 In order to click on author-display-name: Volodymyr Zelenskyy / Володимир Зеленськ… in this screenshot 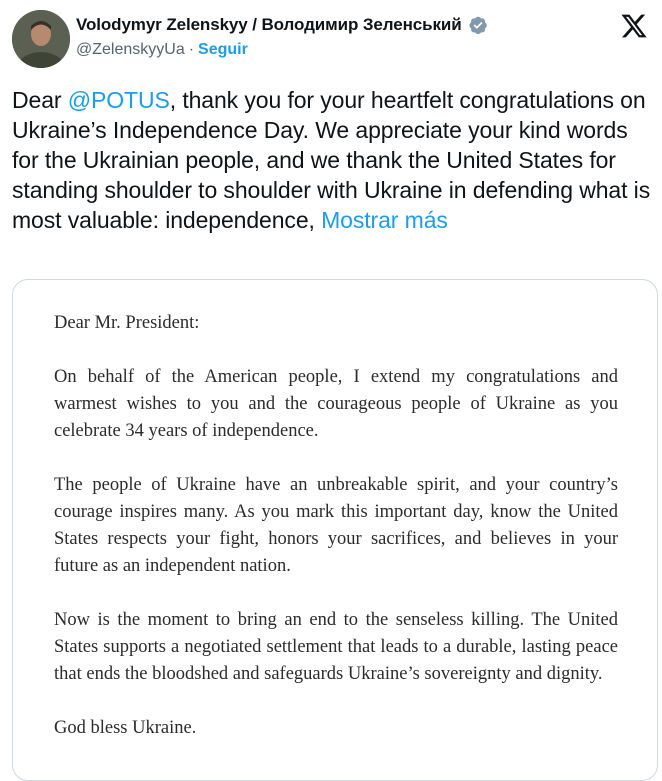, I will do `click(269, 25)`.